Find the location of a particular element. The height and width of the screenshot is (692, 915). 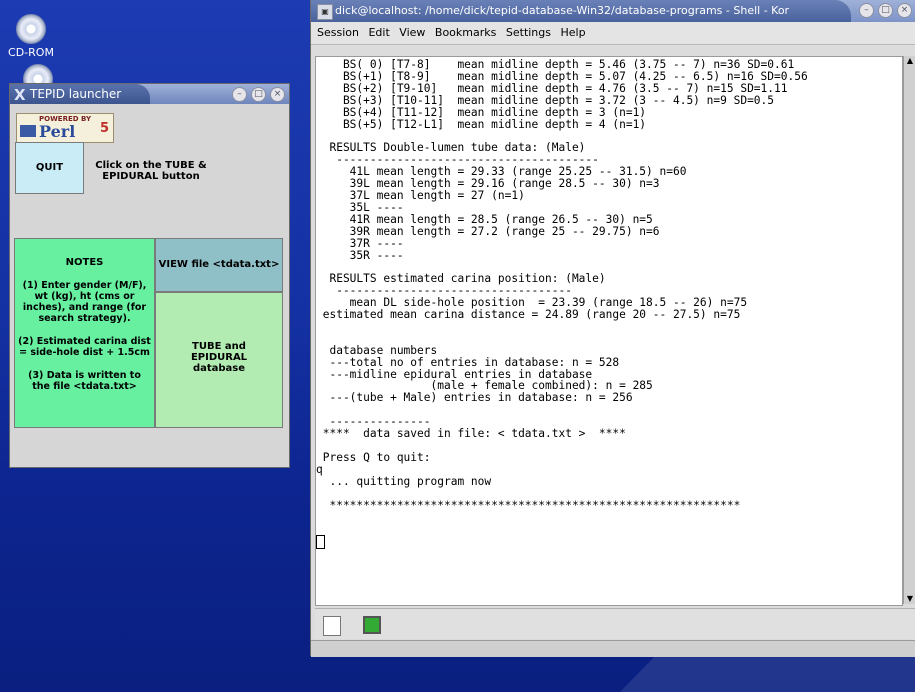

instruction-line-1: Click on the TUBE & is located at coordinates (151, 165).